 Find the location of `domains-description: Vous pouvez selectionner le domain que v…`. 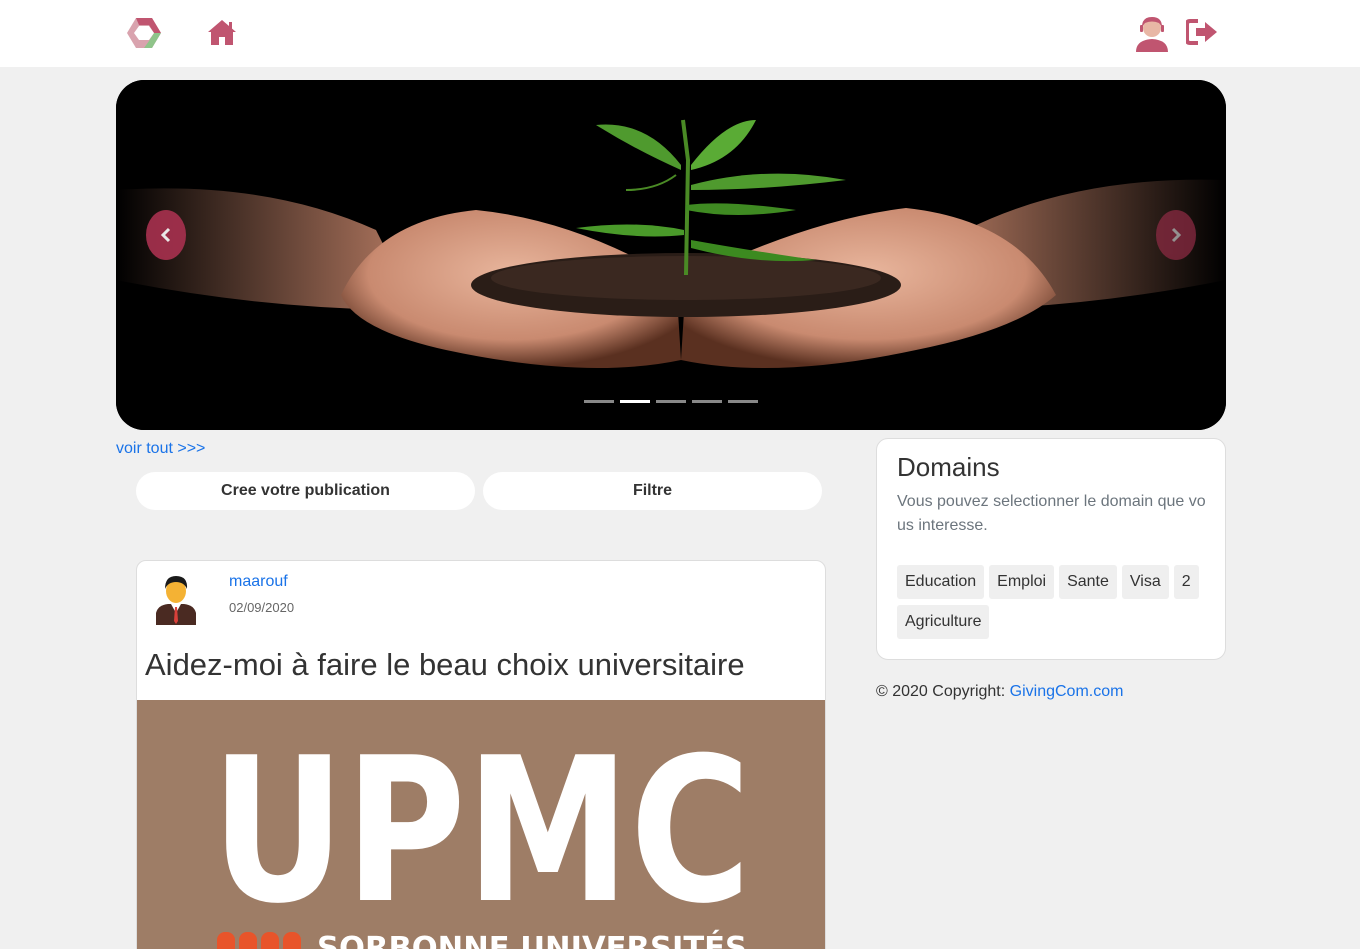

domains-description: Vous pouvez selectionner le domain que v… is located at coordinates (1051, 513).